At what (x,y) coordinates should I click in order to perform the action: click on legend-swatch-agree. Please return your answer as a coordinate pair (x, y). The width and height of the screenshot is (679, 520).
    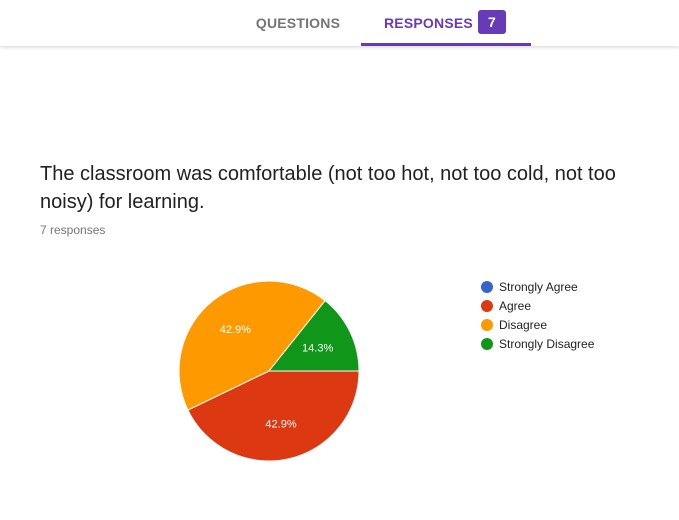
    Looking at the image, I should click on (487, 306).